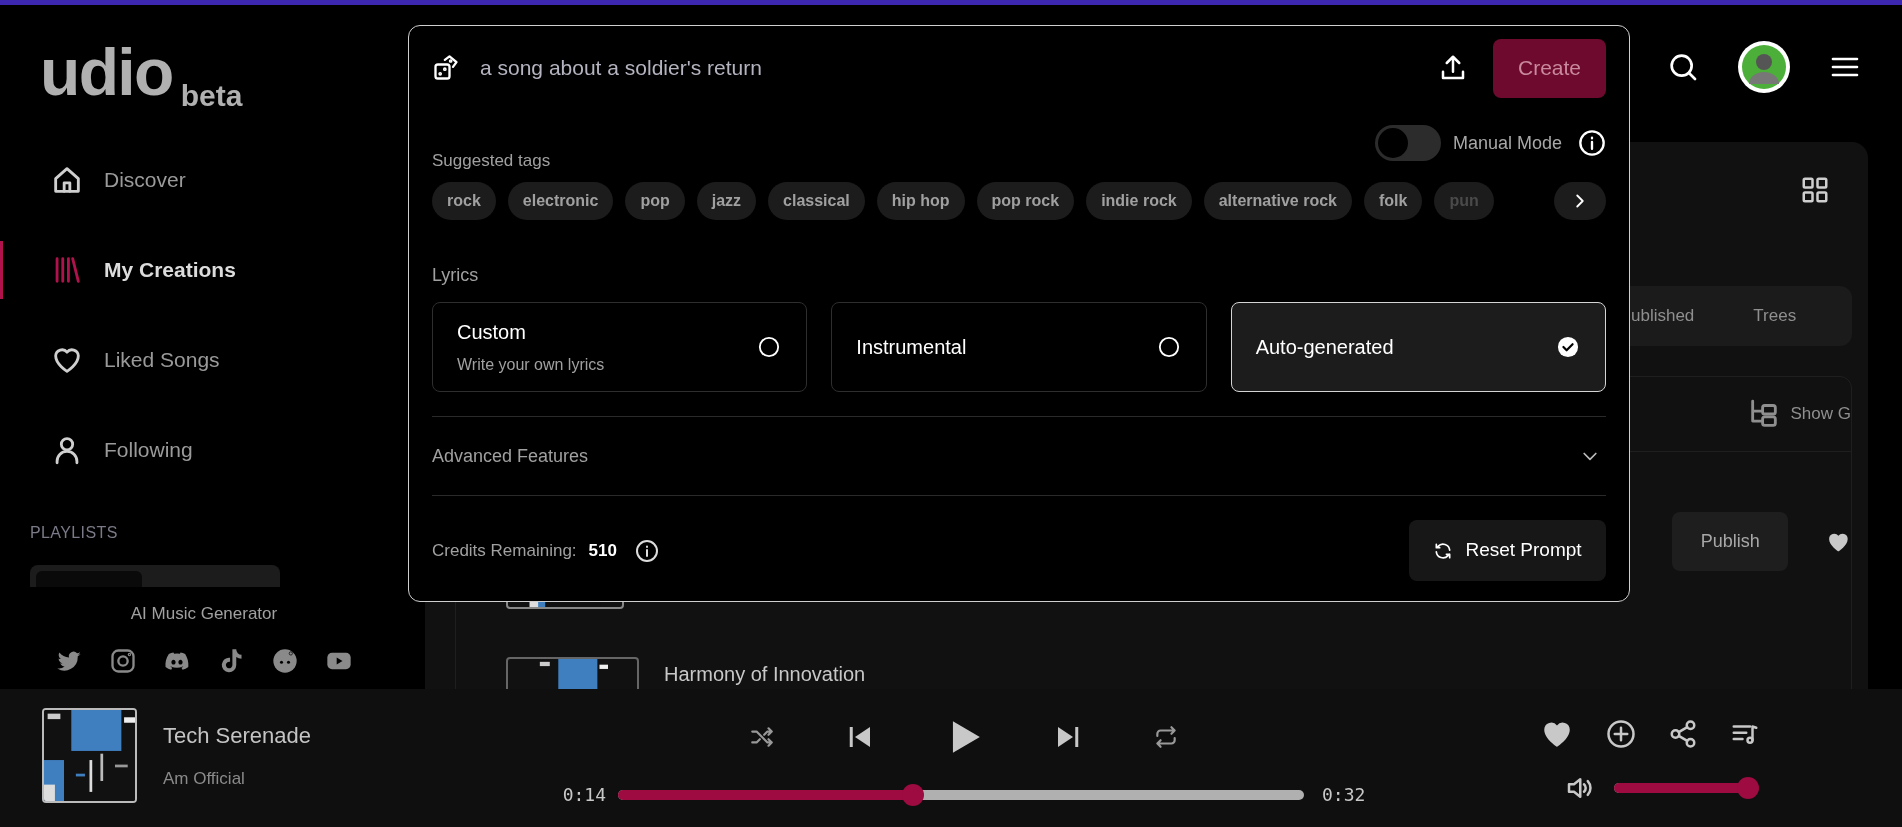  What do you see at coordinates (491, 161) in the screenshot?
I see `section-label: Suggested tags` at bounding box center [491, 161].